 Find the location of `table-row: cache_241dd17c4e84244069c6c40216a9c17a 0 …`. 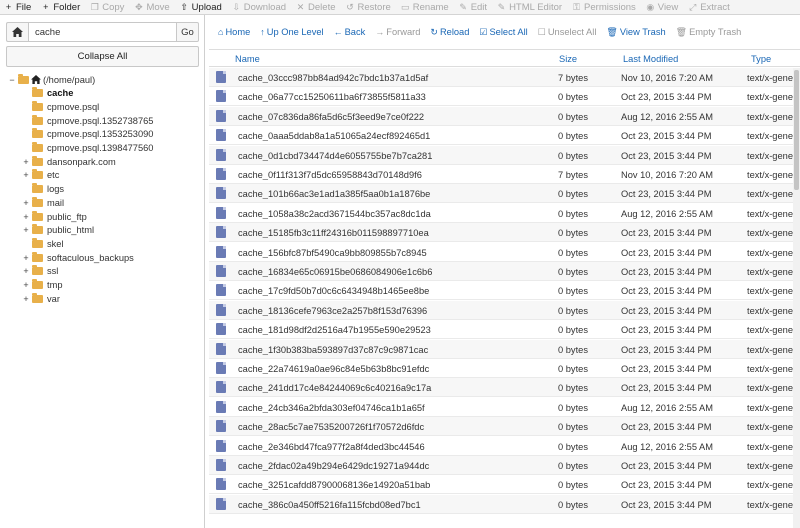

table-row: cache_241dd17c4e84244069c6c40216a9c17a 0 … is located at coordinates (504, 388).